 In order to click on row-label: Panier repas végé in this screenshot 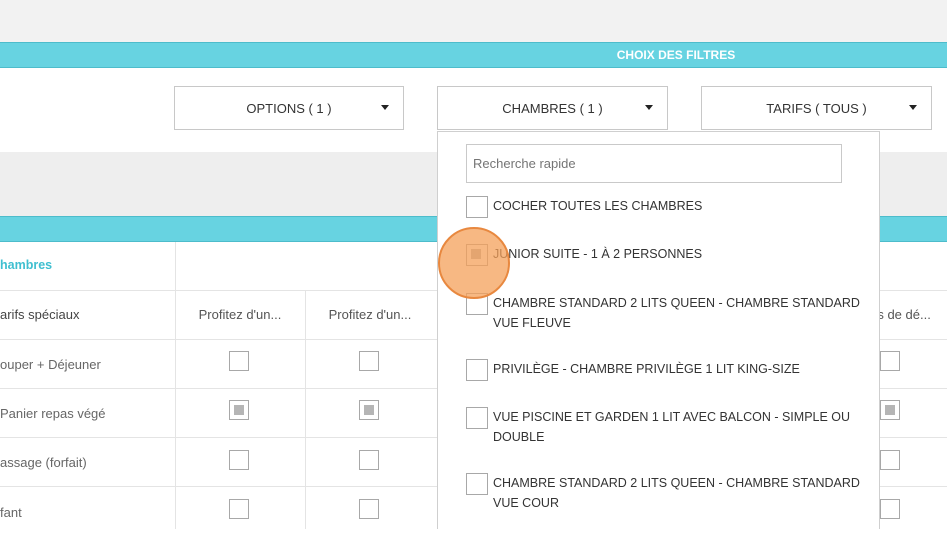, I will do `click(53, 413)`.